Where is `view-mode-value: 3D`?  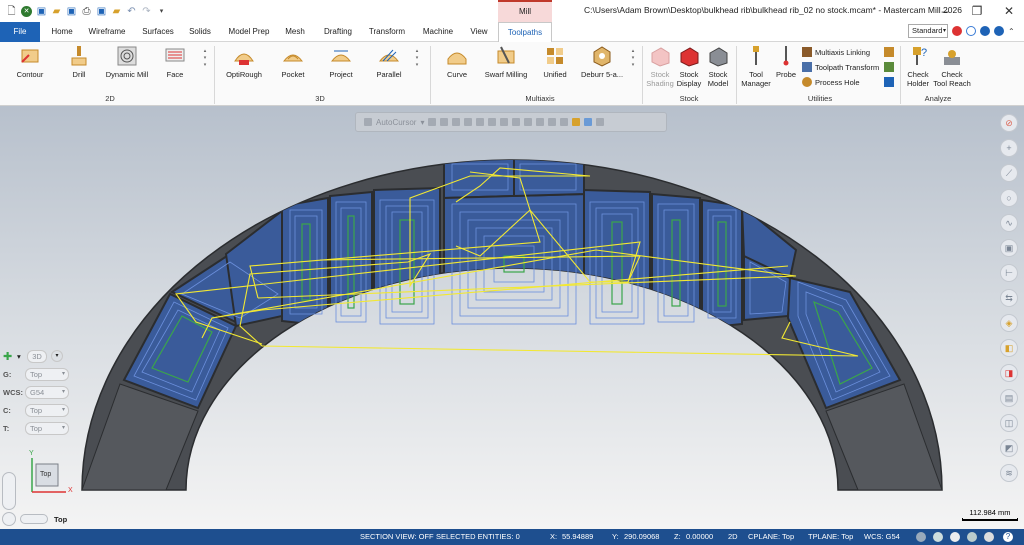
view-mode-value: 3D is located at coordinates (37, 356).